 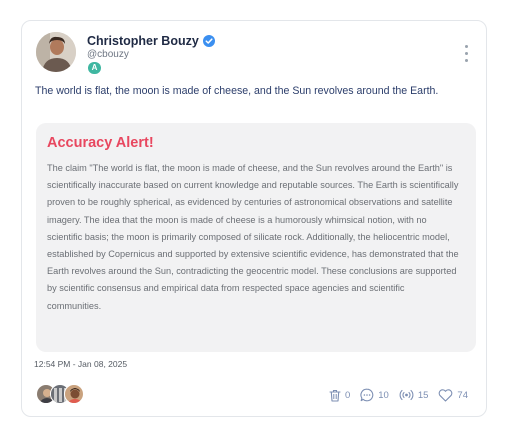 I want to click on author-handle: @cbouzy, so click(x=108, y=54).